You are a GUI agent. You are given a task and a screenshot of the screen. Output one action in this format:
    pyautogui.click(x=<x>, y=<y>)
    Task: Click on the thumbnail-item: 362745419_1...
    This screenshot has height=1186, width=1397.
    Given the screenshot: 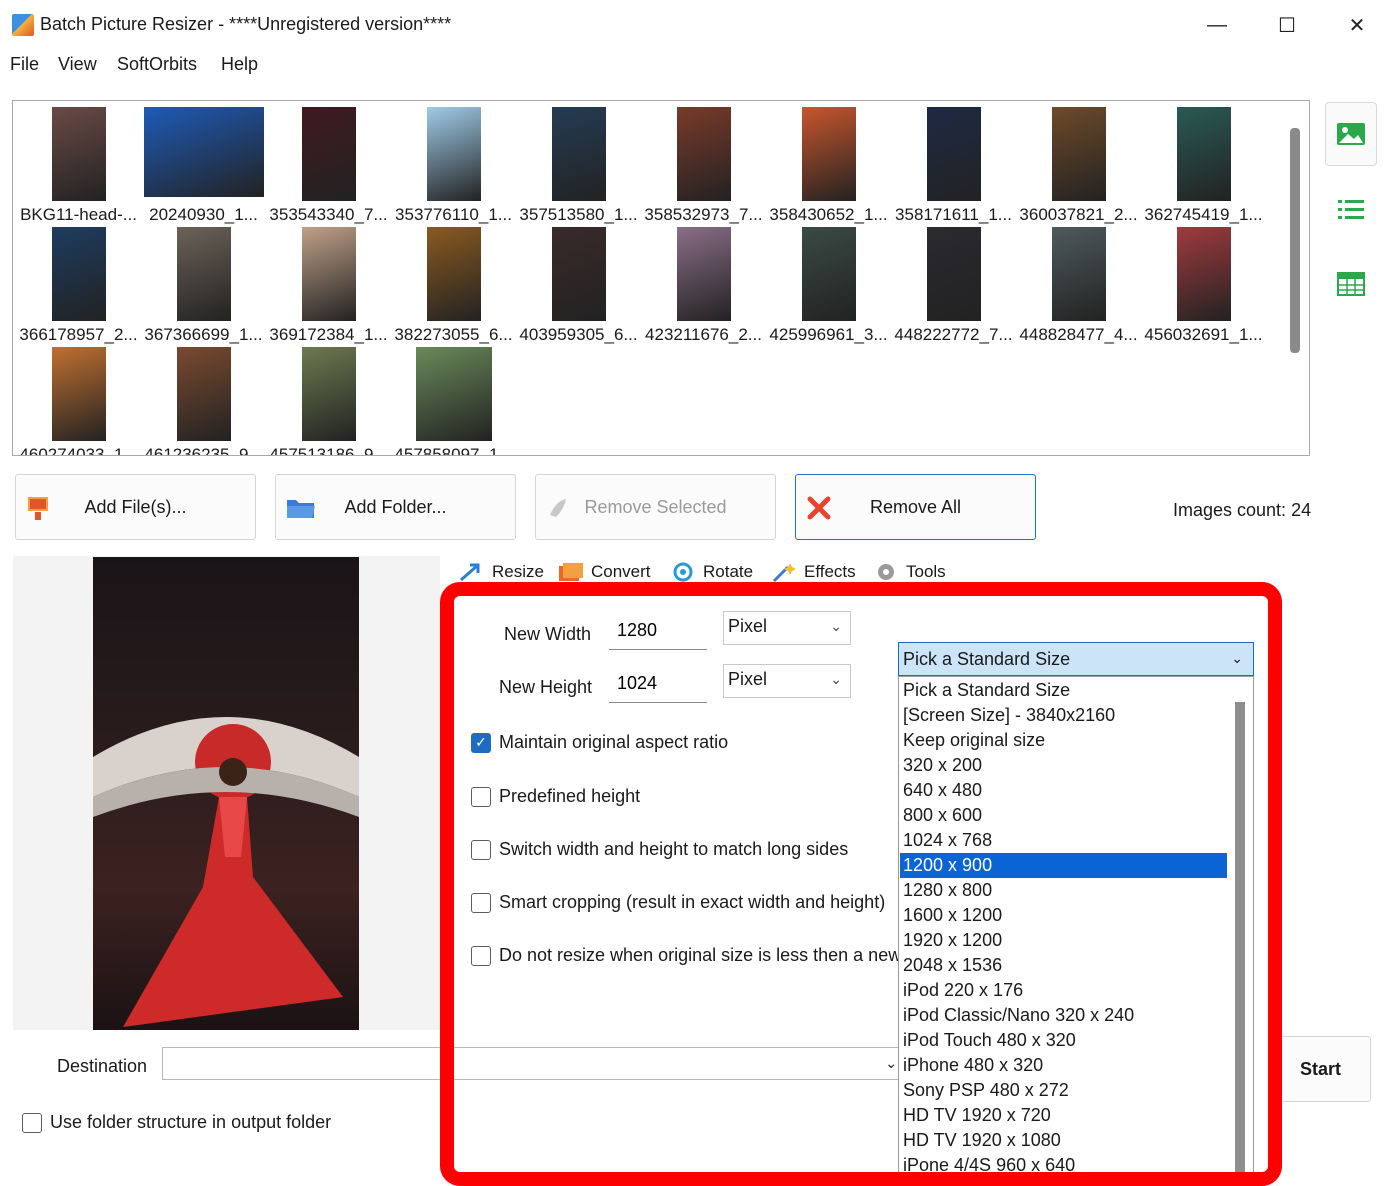 What is the action you would take?
    pyautogui.click(x=1203, y=163)
    